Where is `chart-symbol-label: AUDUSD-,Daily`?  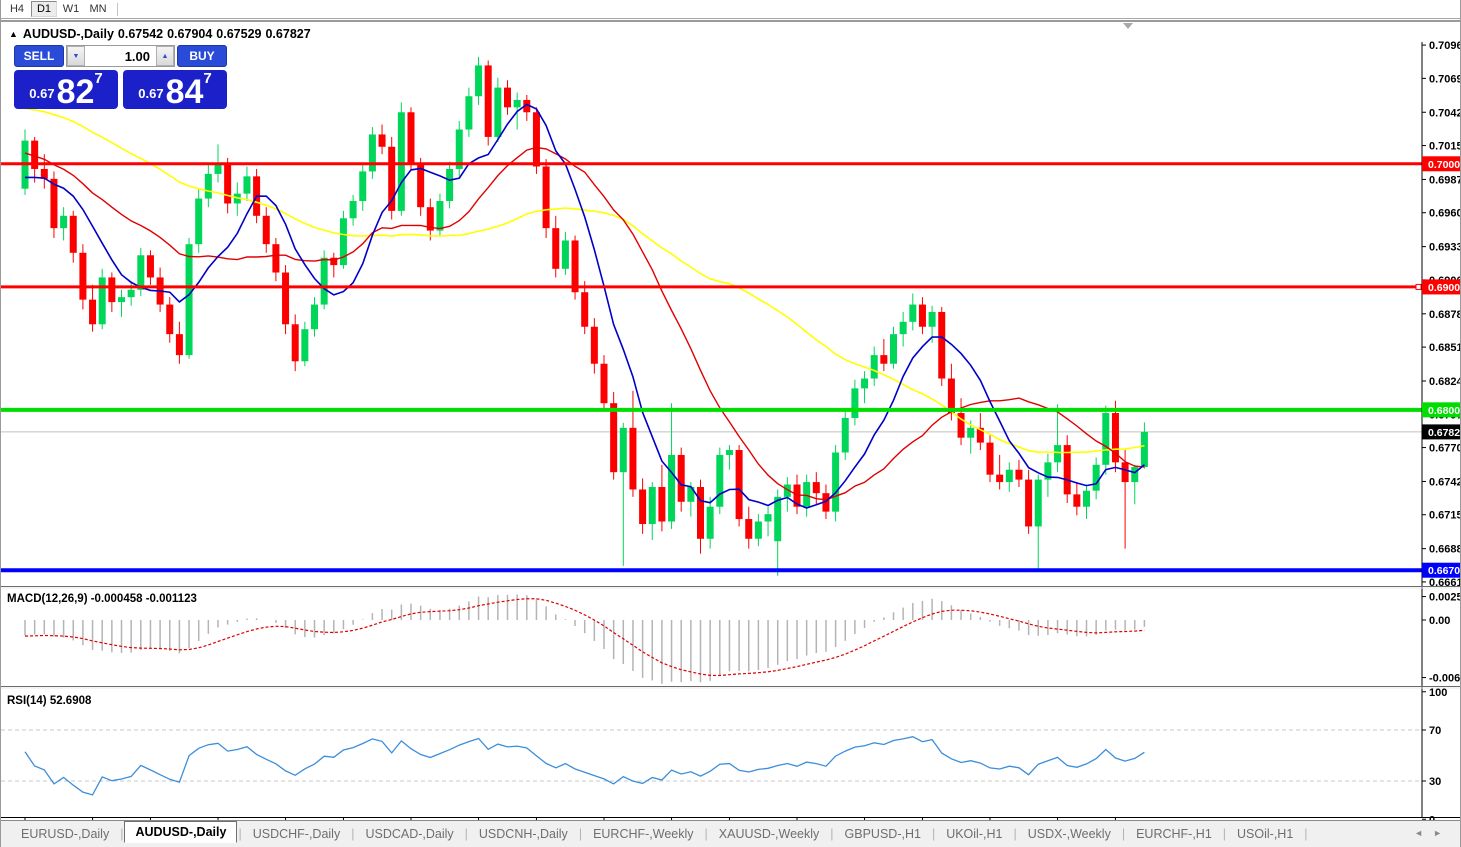
chart-symbol-label: AUDUSD-,Daily is located at coordinates (68, 34).